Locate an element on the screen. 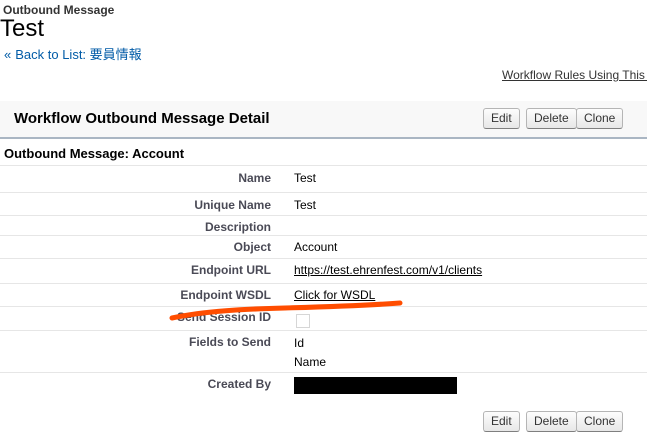 The width and height of the screenshot is (647, 442). field-label-endpoint-url: Endpoint URL is located at coordinates (231, 270).